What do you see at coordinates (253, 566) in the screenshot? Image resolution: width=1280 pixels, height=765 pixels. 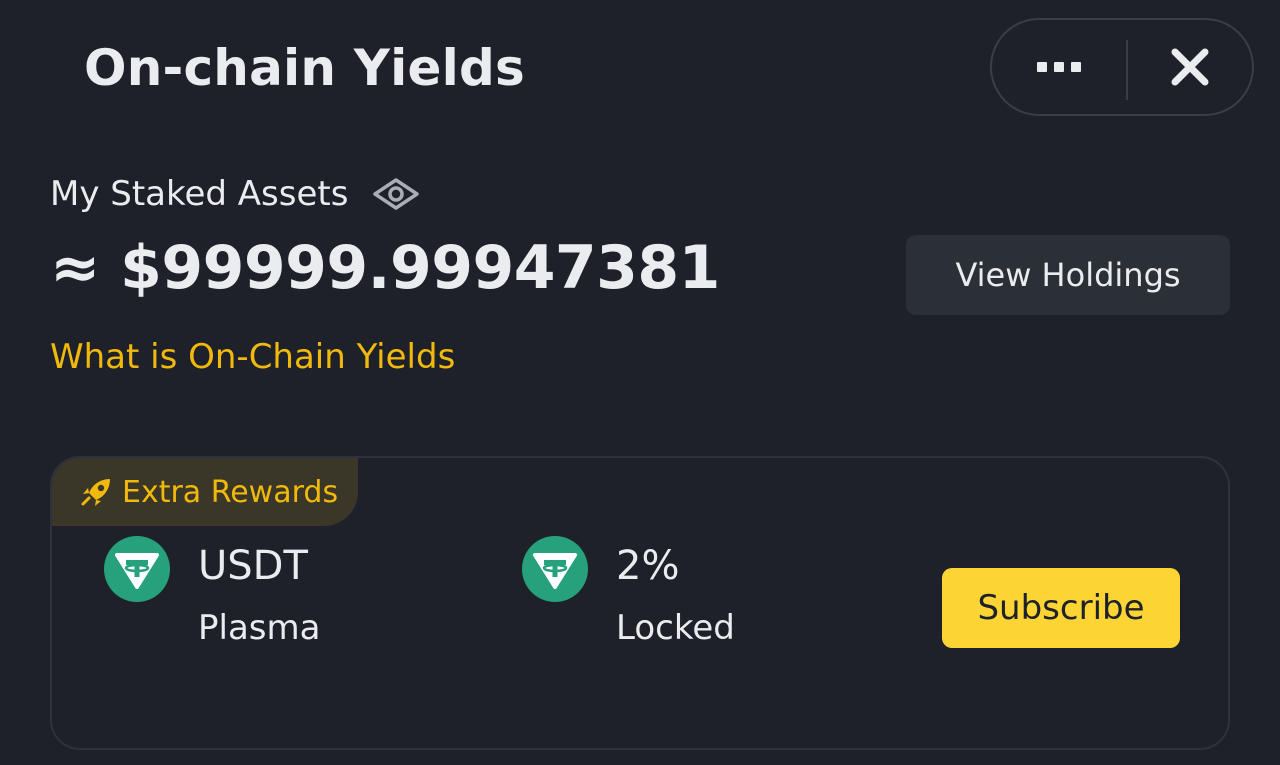 I see `asset-symbol: USDT` at bounding box center [253, 566].